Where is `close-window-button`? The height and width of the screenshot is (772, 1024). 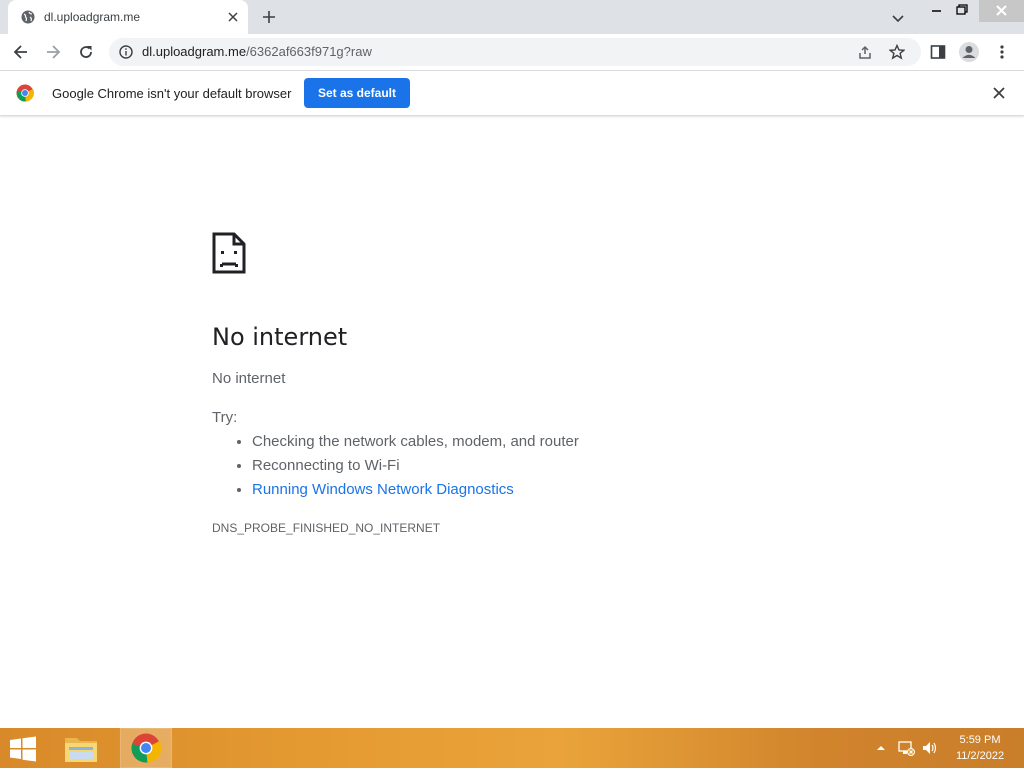
close-window-button is located at coordinates (1001, 11).